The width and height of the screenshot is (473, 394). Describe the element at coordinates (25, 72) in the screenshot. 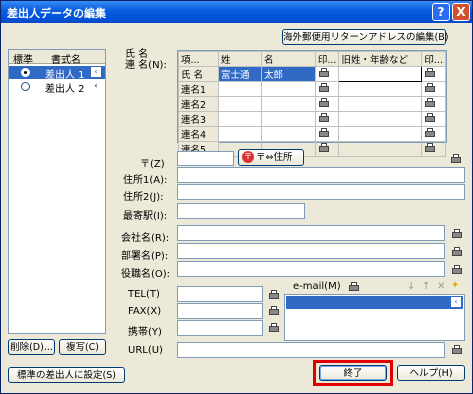

I see `radio-selected` at that location.